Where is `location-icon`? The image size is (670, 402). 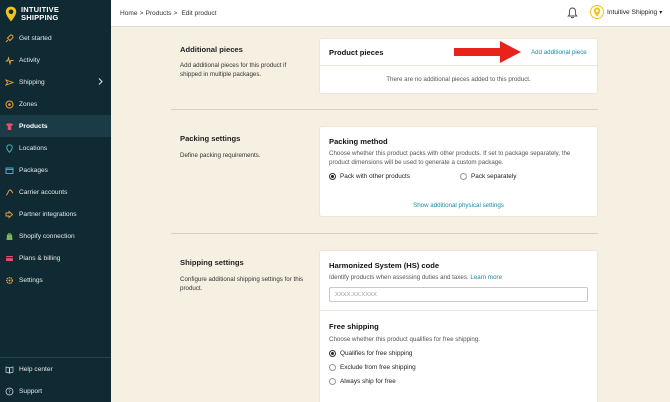 location-icon is located at coordinates (9, 148).